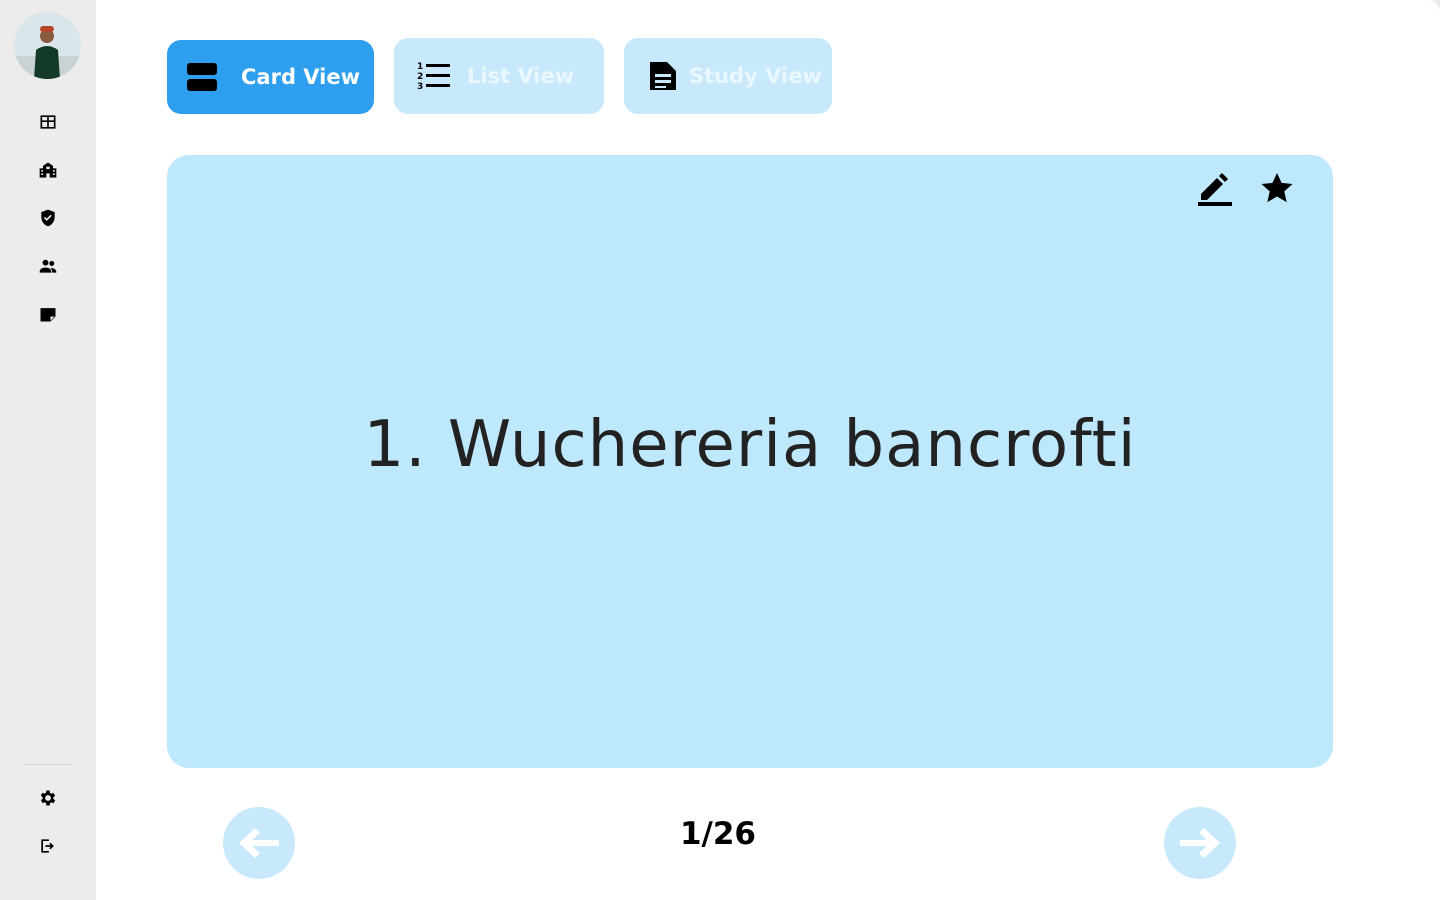  I want to click on card-counter: 1/26, so click(718, 834).